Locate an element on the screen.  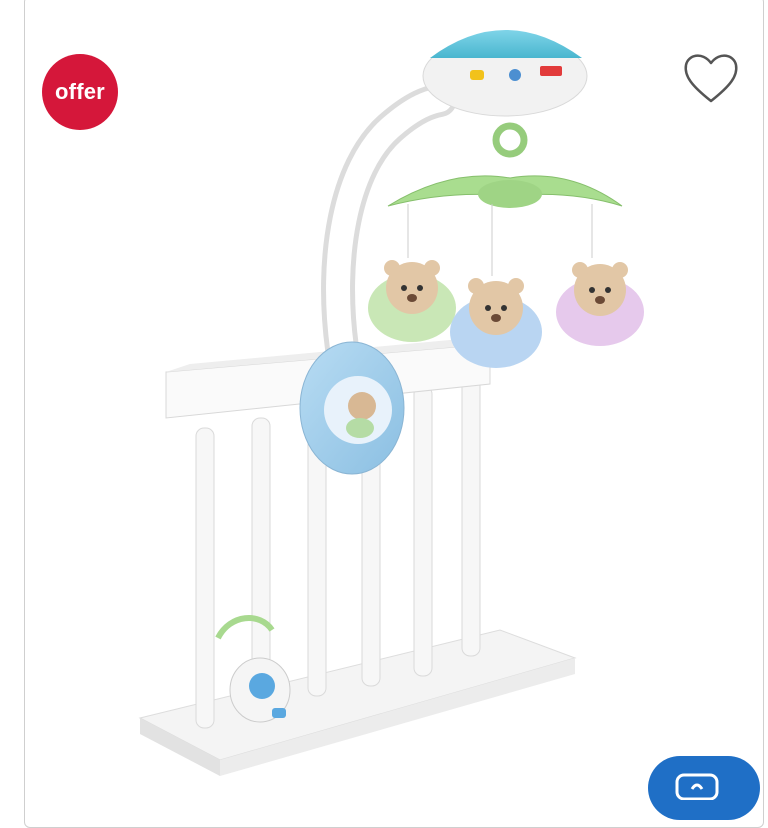
offer-badge-label: offer is located at coordinates (80, 91).